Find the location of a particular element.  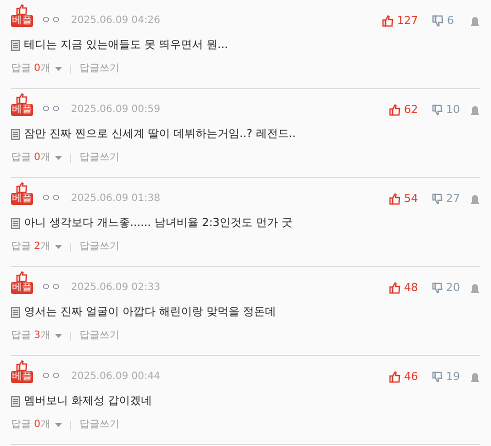

comment-date: 2025.06.09 01:38 is located at coordinates (115, 199).